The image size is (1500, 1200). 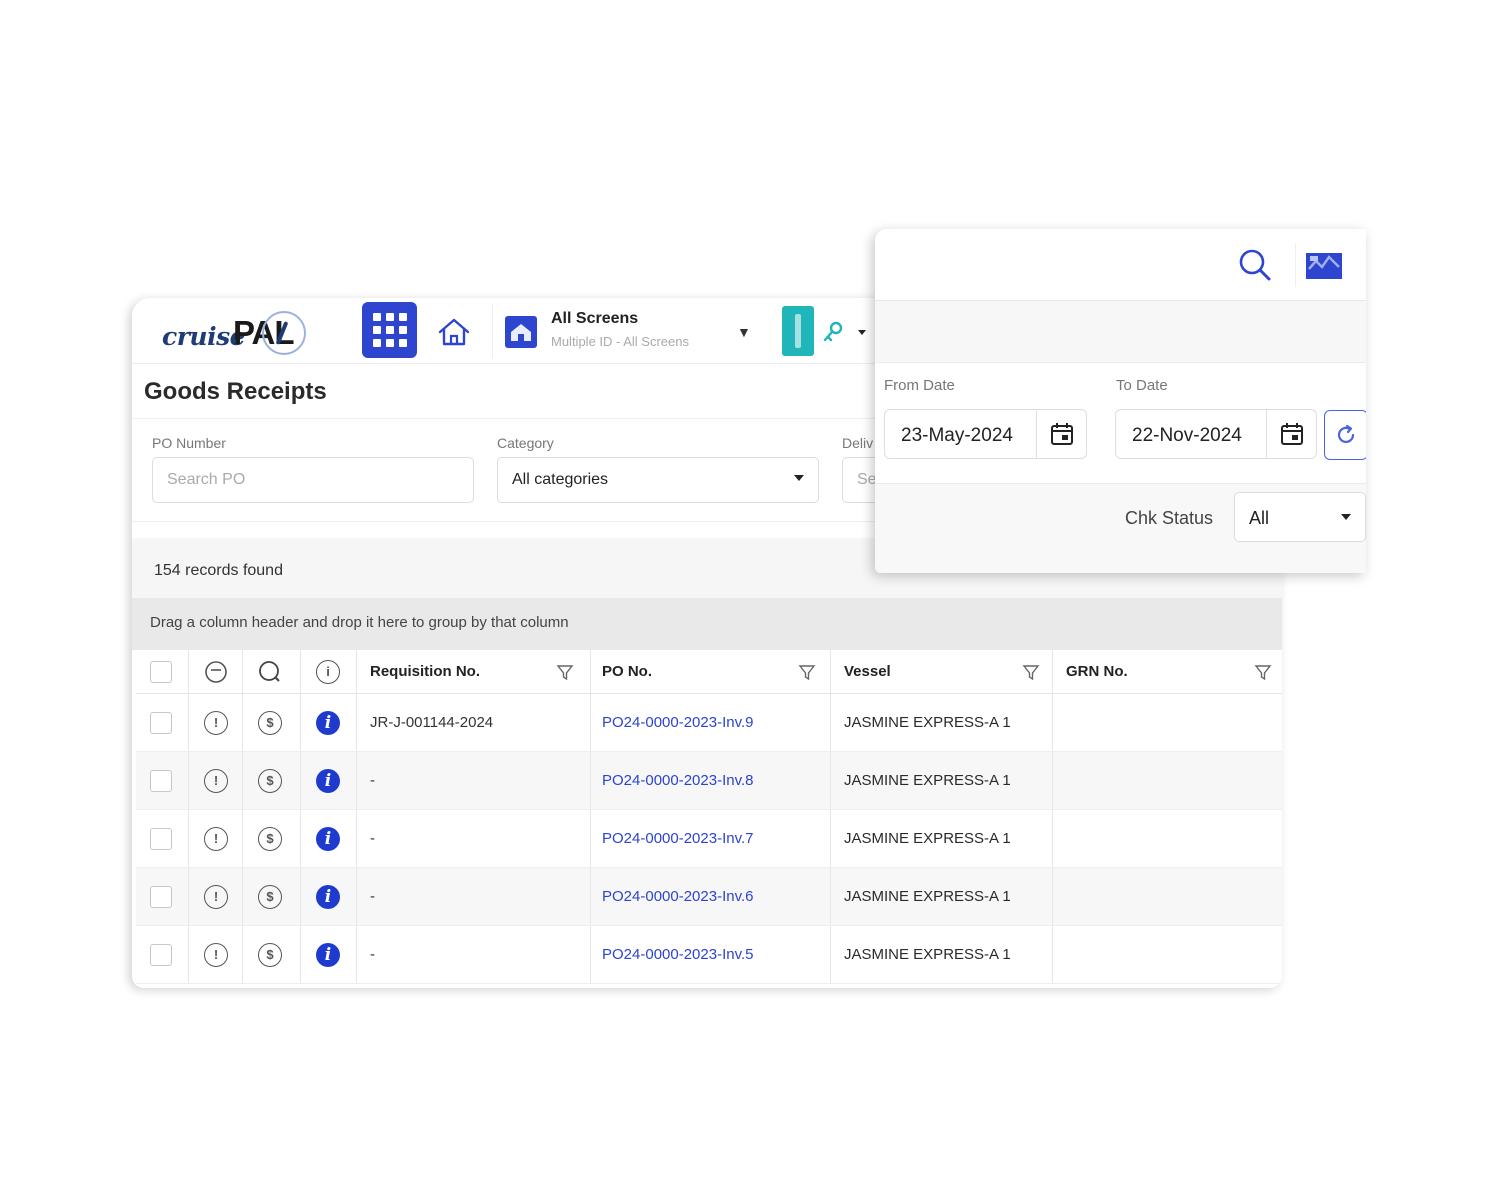 What do you see at coordinates (270, 671) in the screenshot?
I see `search-column-header` at bounding box center [270, 671].